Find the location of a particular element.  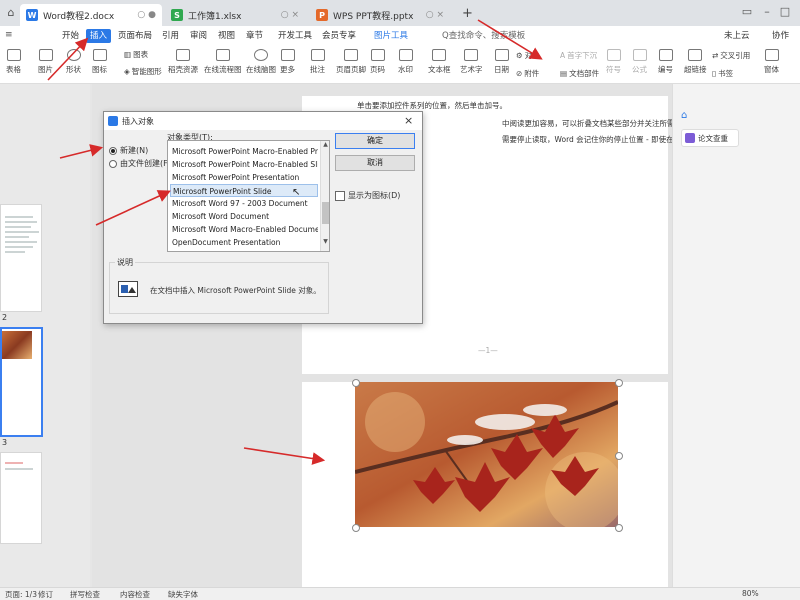

page-indicator: 页面: 1/3 is located at coordinates (21, 594).